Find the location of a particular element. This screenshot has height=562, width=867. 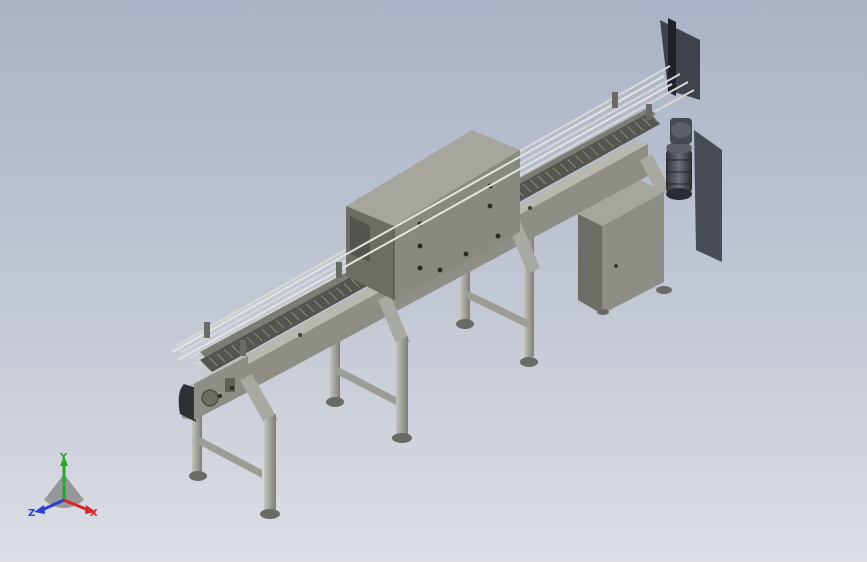

coordinate-triad: Y X Z is located at coordinates (63, 485).